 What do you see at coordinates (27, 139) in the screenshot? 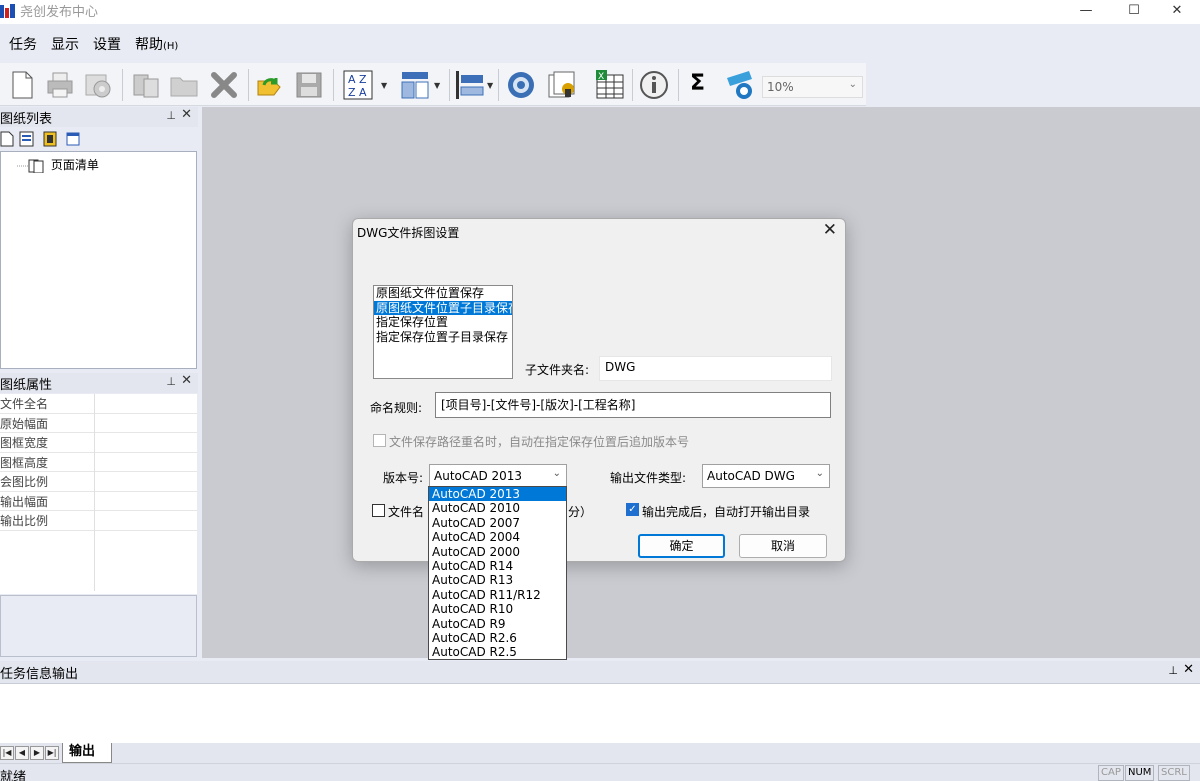
I see `page-list-icon` at bounding box center [27, 139].